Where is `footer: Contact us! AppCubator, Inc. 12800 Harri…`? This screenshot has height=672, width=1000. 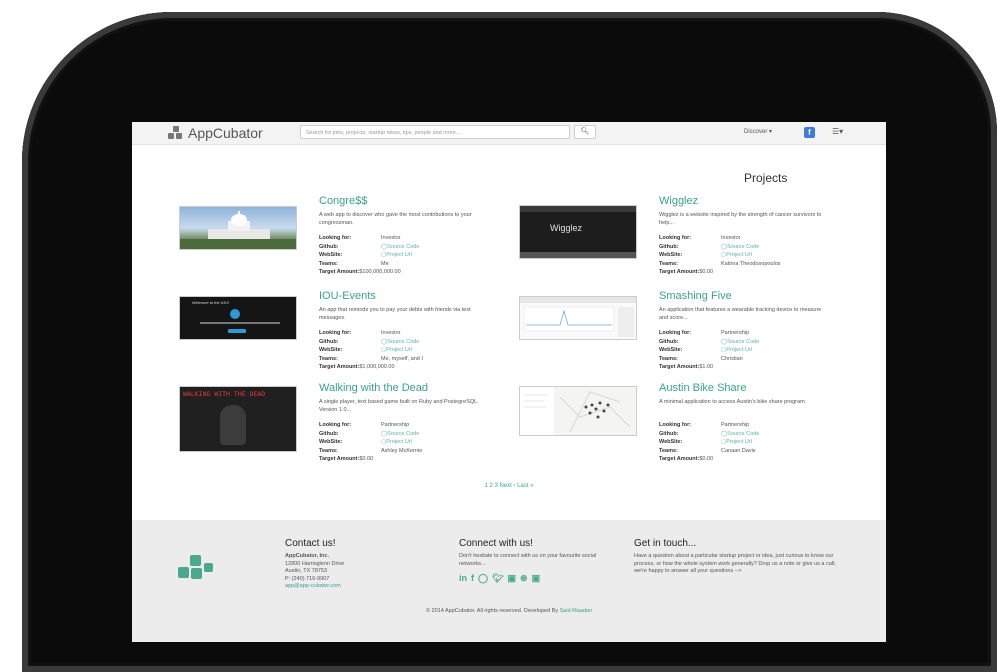
footer: Contact us! AppCubator, Inc. 12800 Harri… is located at coordinates (509, 581).